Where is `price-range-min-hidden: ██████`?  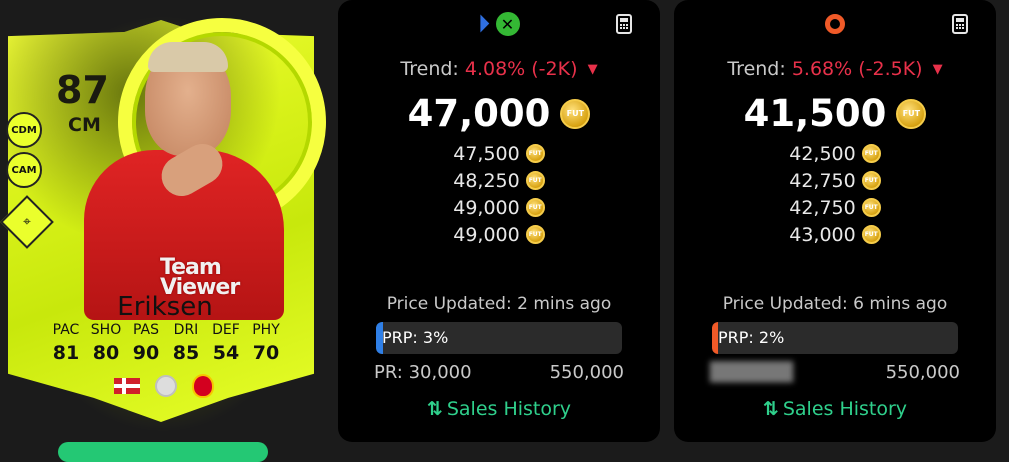 price-range-min-hidden: ██████ is located at coordinates (752, 372).